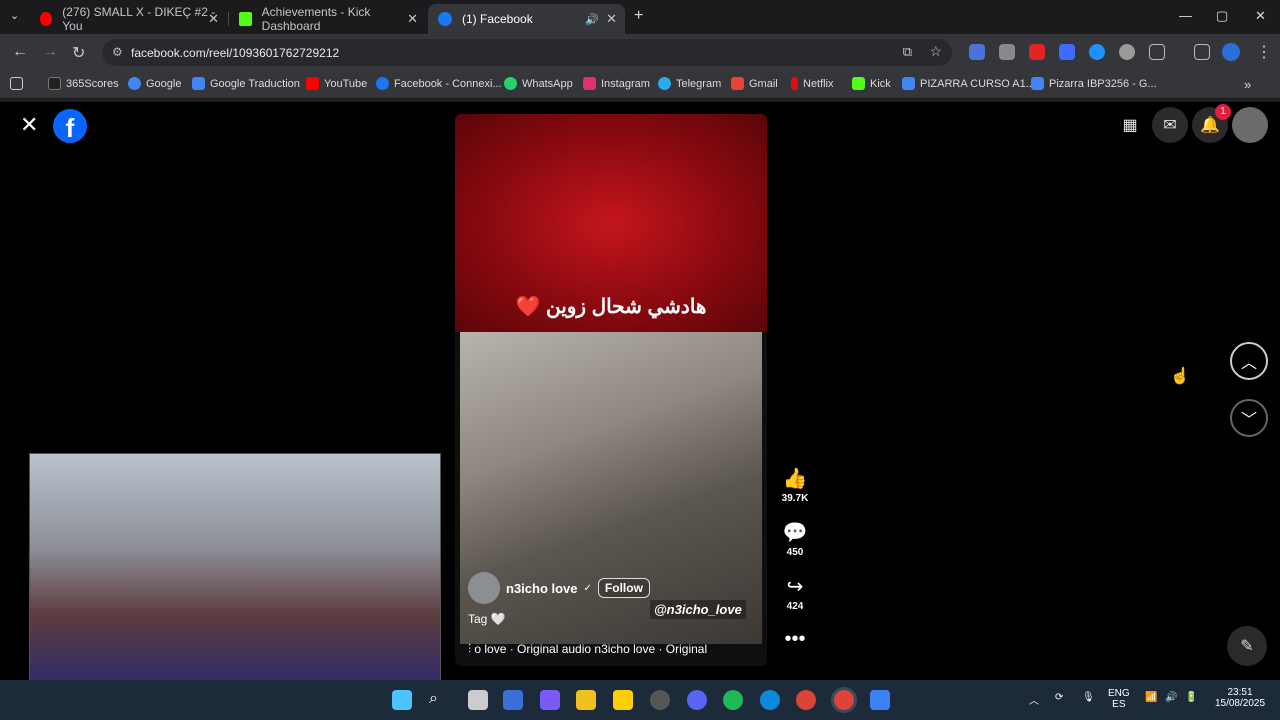  I want to click on task-view-icon, so click(478, 700).